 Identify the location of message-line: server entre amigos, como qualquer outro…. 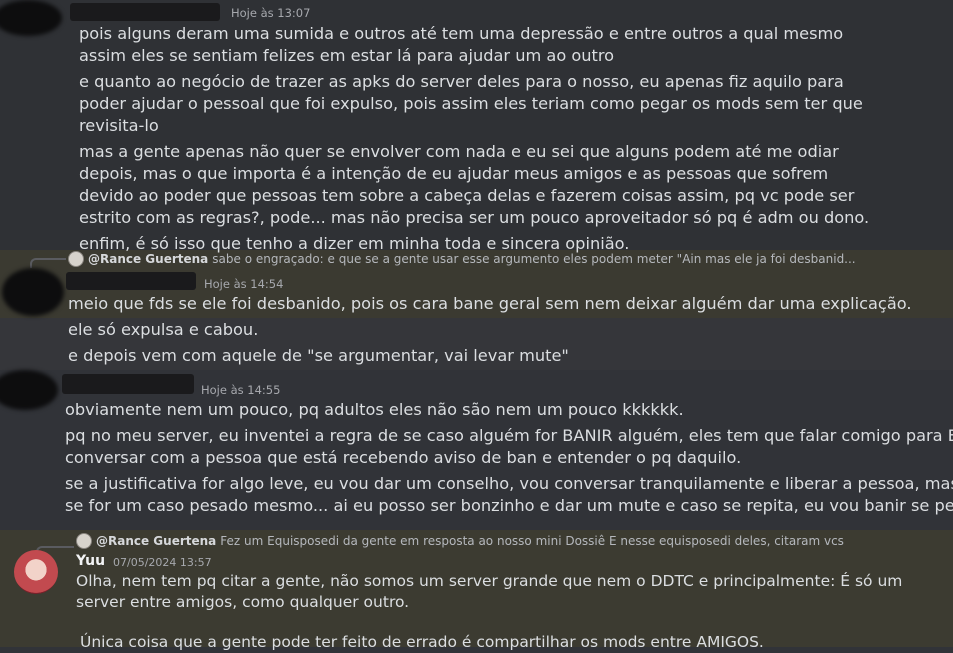
(243, 602).